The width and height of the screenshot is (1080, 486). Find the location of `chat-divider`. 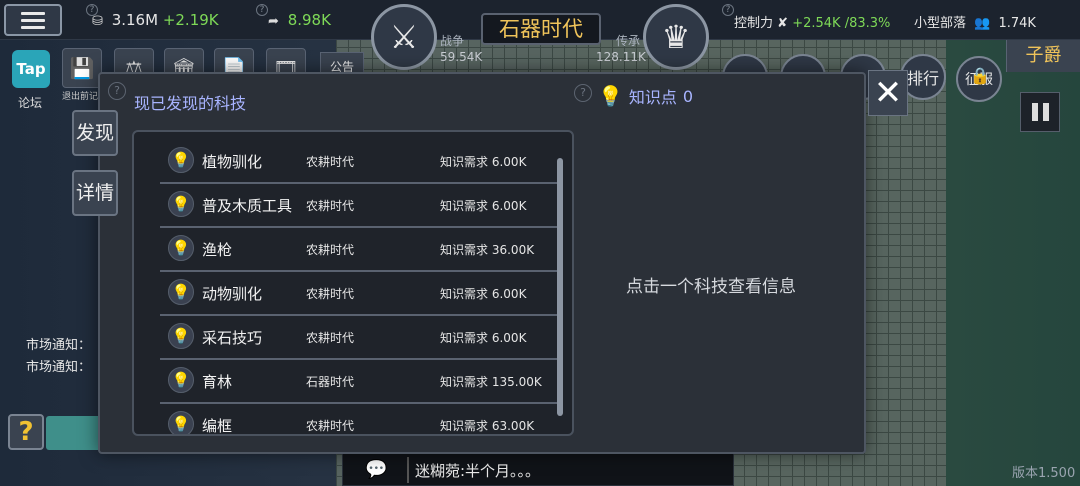

chat-divider is located at coordinates (408, 470).